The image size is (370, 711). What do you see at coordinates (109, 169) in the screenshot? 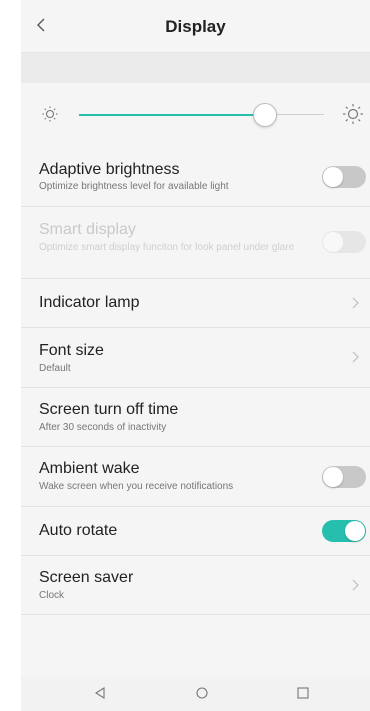
I see `setting-label: Adaptive brightness` at bounding box center [109, 169].